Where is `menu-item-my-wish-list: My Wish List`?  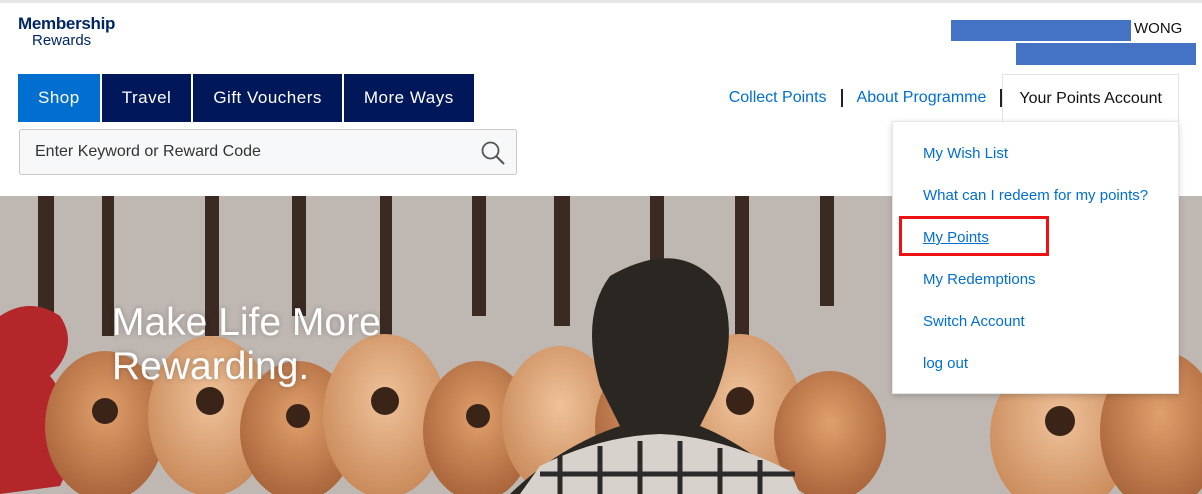 menu-item-my-wish-list: My Wish List is located at coordinates (965, 153).